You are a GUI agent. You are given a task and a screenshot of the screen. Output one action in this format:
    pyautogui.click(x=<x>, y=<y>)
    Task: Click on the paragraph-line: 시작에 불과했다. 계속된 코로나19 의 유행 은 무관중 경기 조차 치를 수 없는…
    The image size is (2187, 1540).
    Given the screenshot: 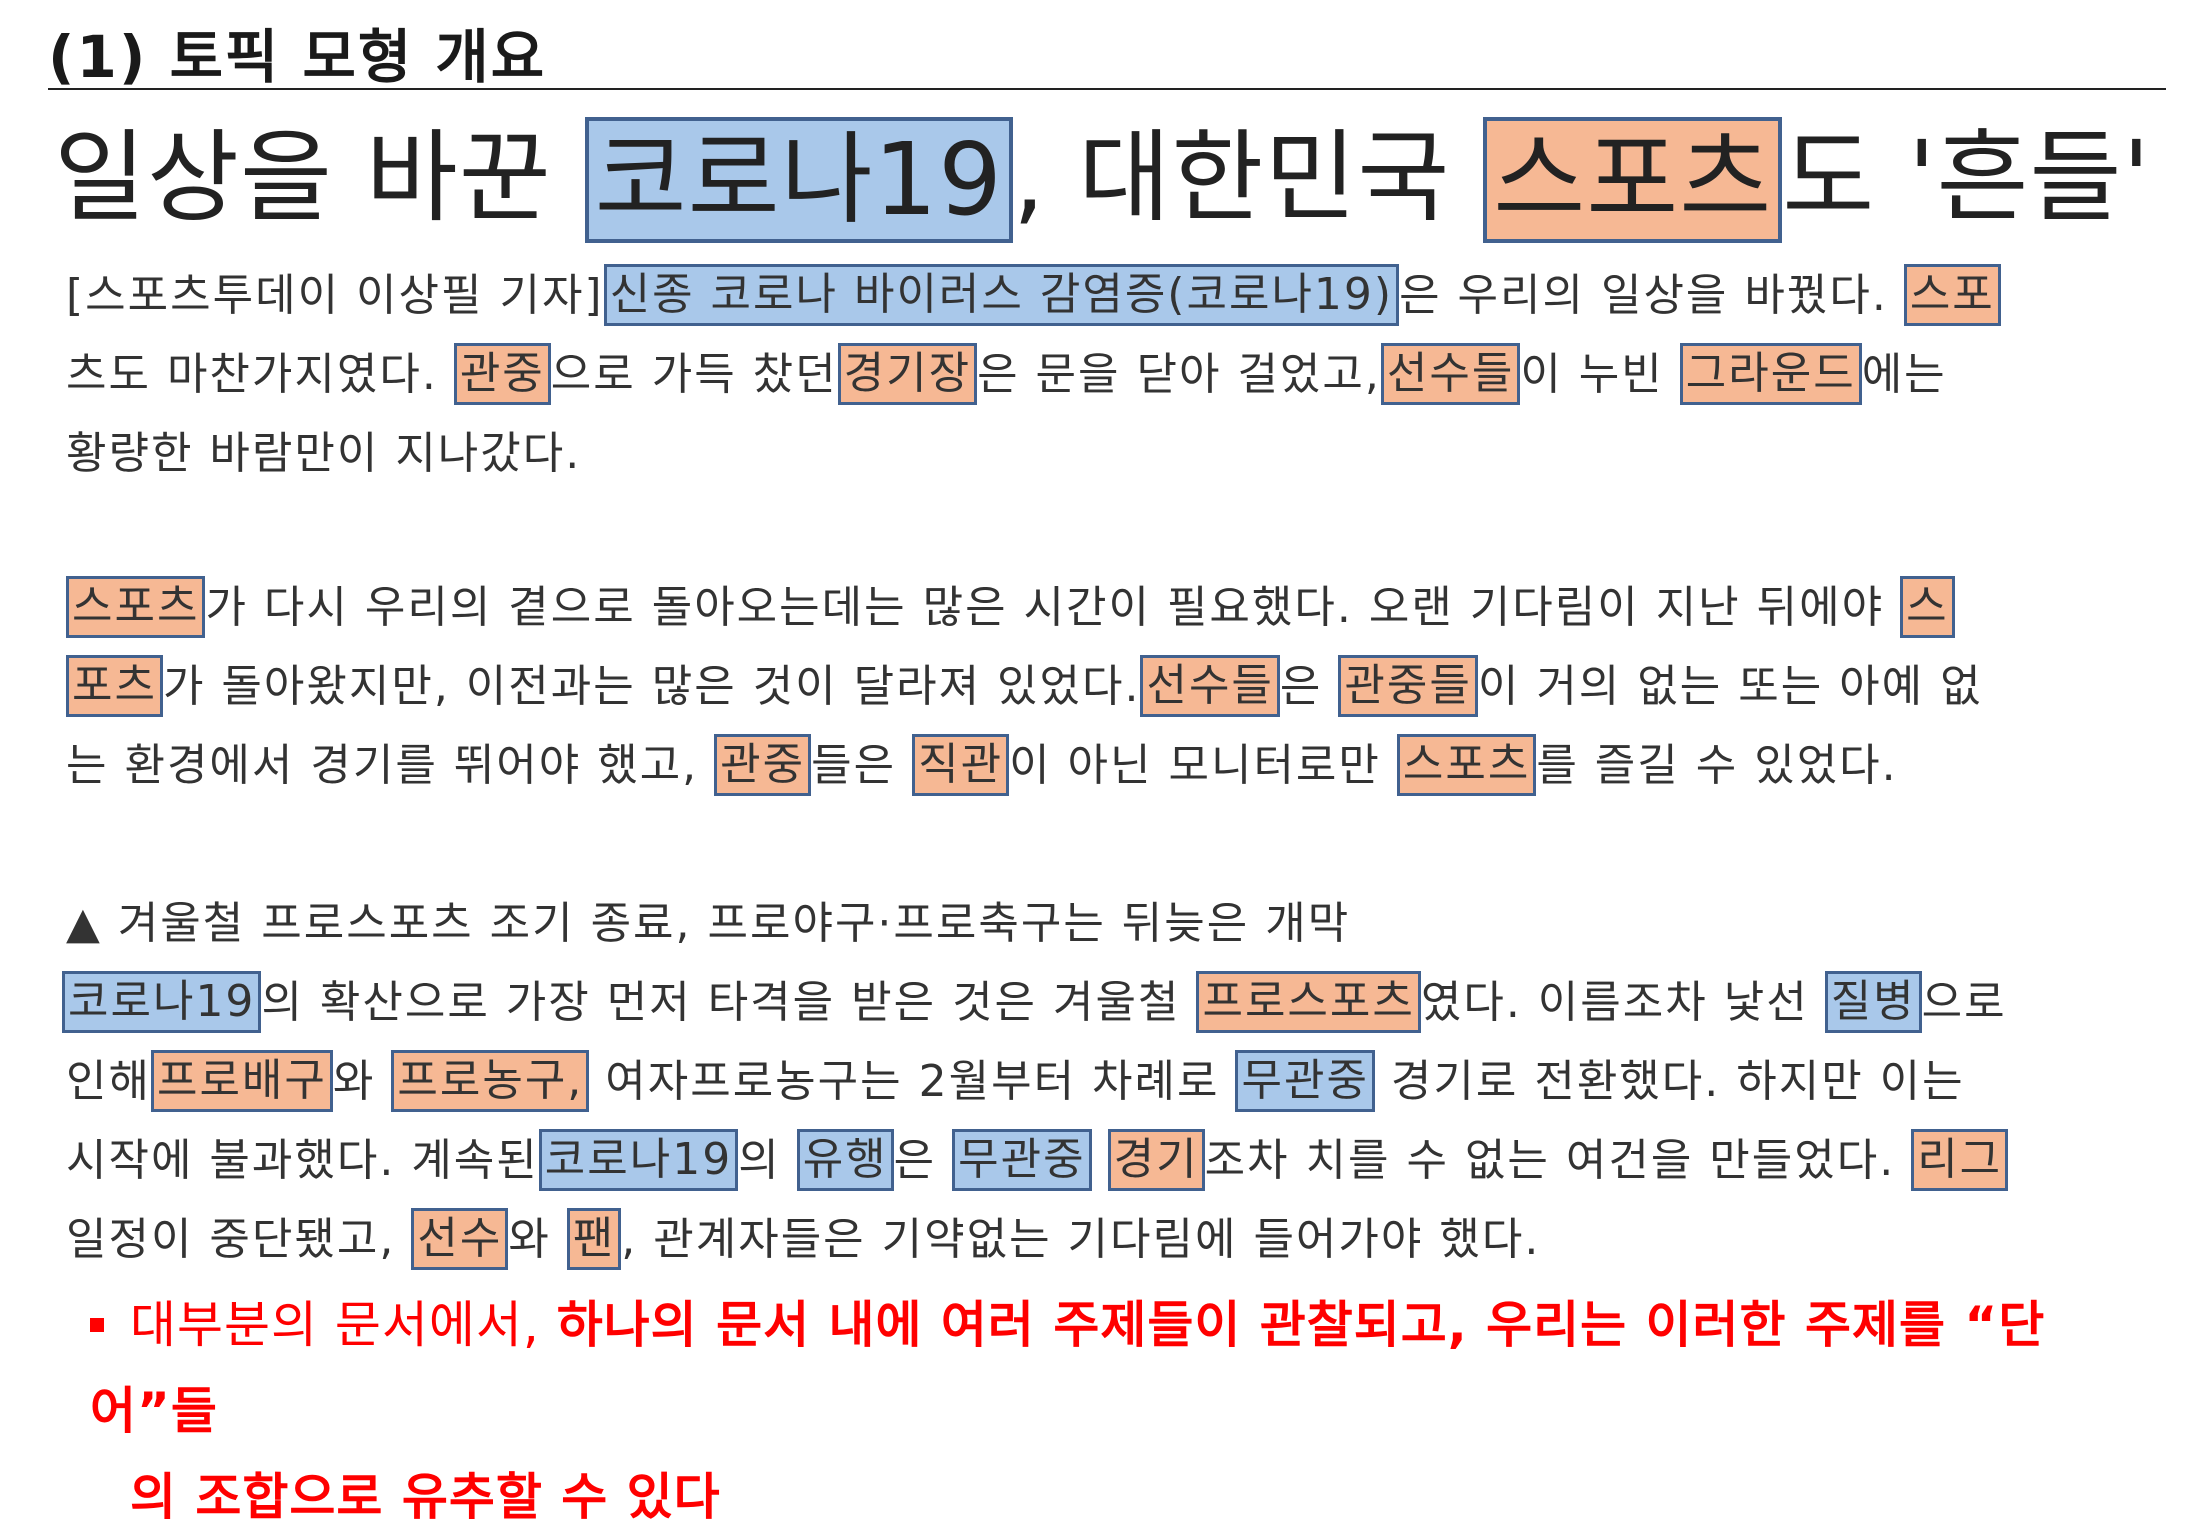 What is the action you would take?
    pyautogui.click(x=1106, y=1160)
    